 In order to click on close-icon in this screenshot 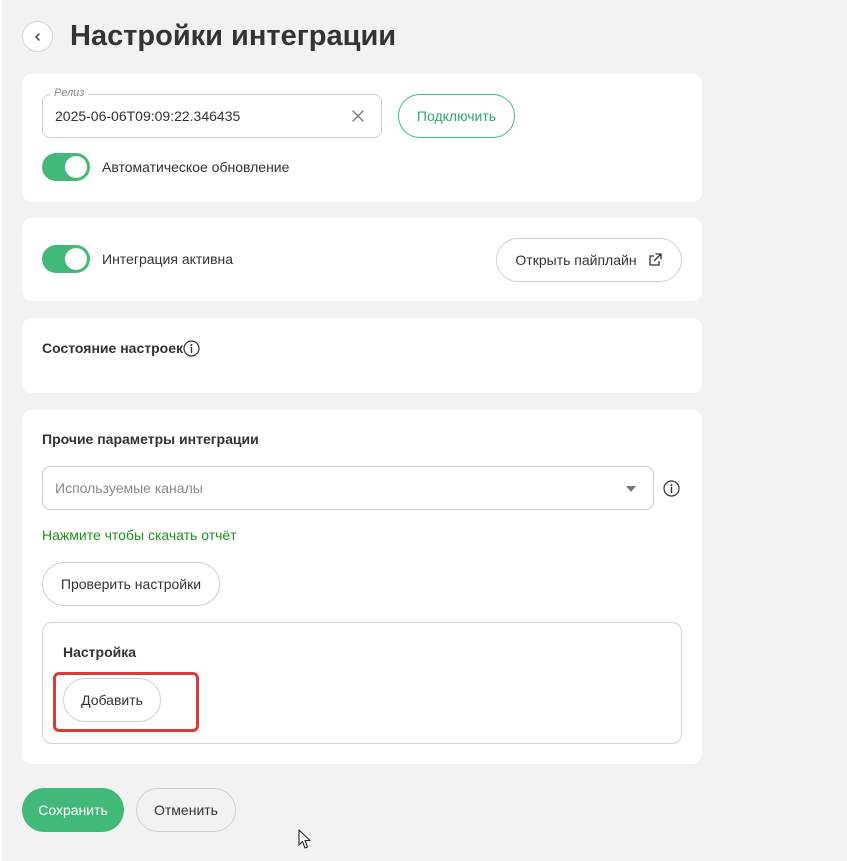, I will do `click(358, 116)`.